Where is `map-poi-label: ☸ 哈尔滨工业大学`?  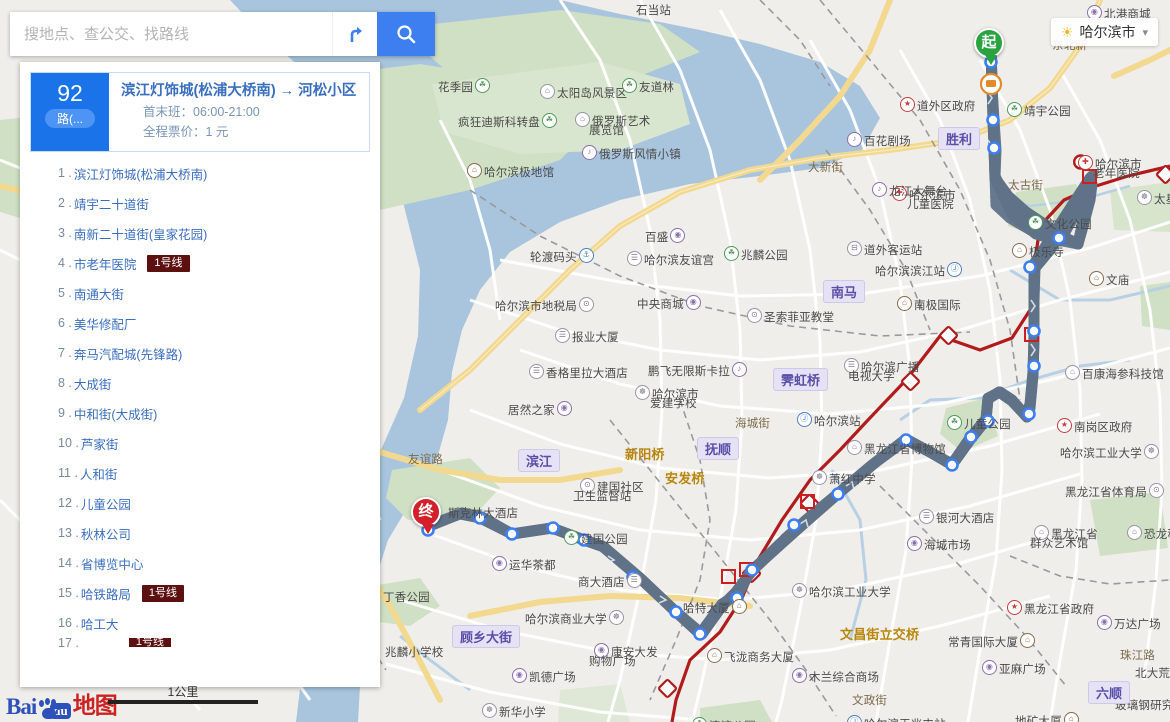
map-poi-label: ☸ 哈尔滨工业大学 is located at coordinates (840, 591).